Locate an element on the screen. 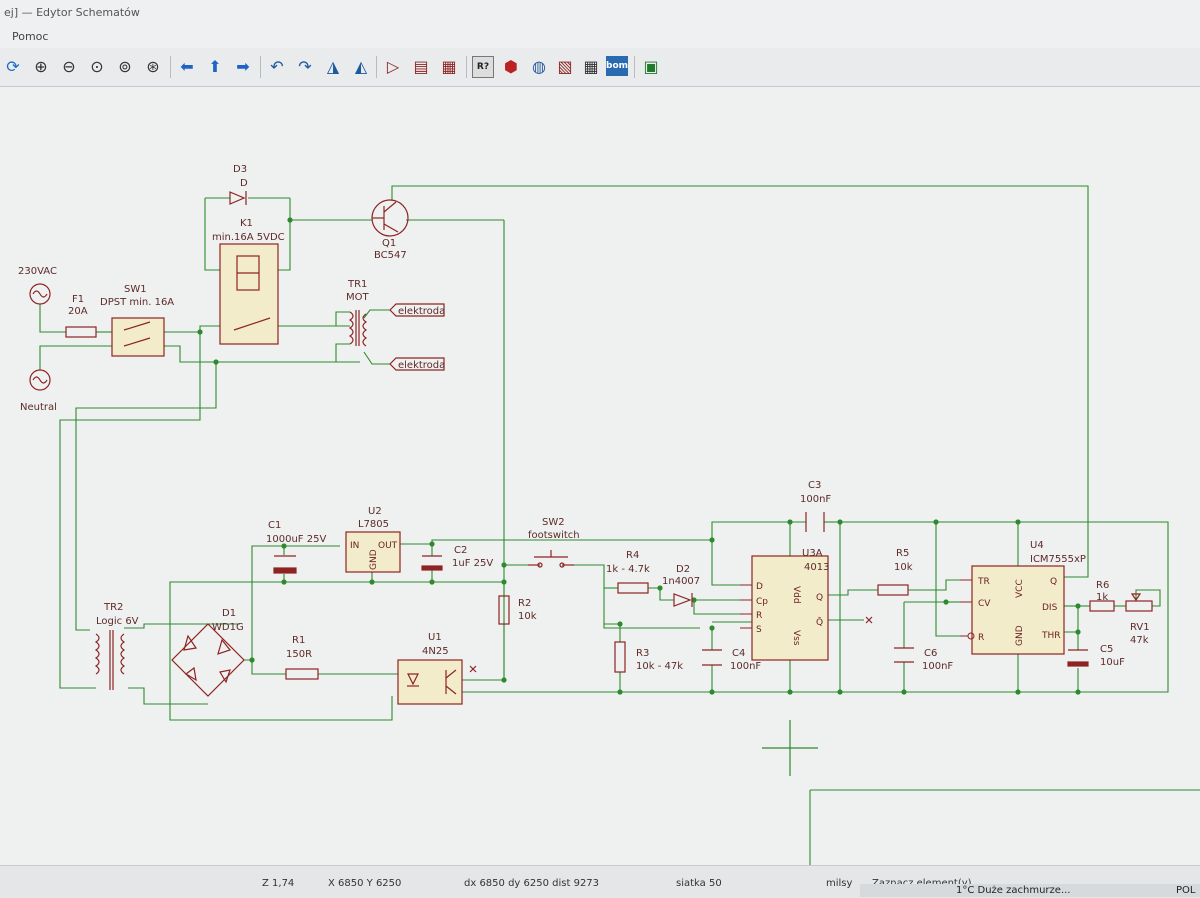 This screenshot has height=898, width=1200. label-r5-val: 10k is located at coordinates (903, 567).